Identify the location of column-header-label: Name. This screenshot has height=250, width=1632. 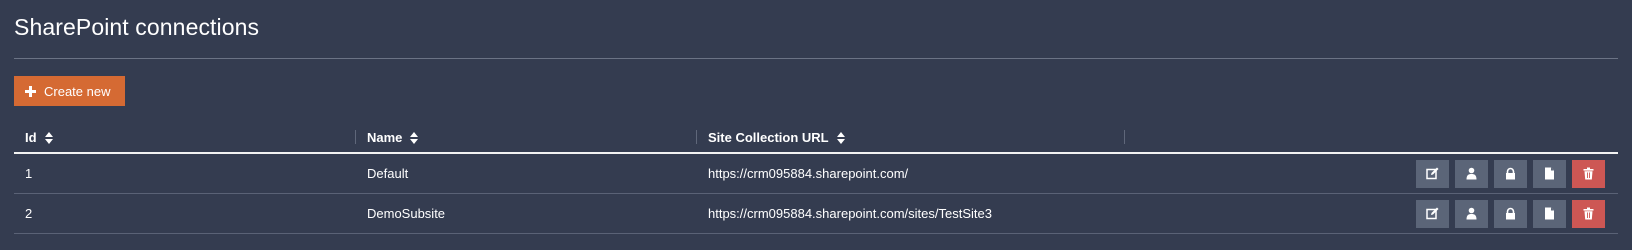
(385, 137).